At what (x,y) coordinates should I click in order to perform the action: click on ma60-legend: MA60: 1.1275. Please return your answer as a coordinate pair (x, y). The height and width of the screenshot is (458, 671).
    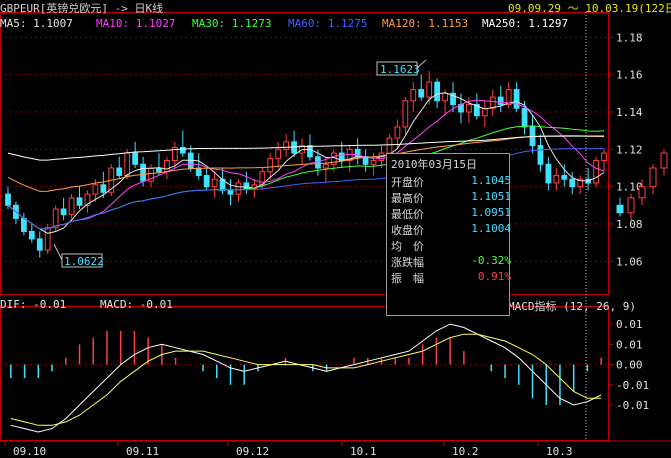
    Looking at the image, I should click on (328, 23).